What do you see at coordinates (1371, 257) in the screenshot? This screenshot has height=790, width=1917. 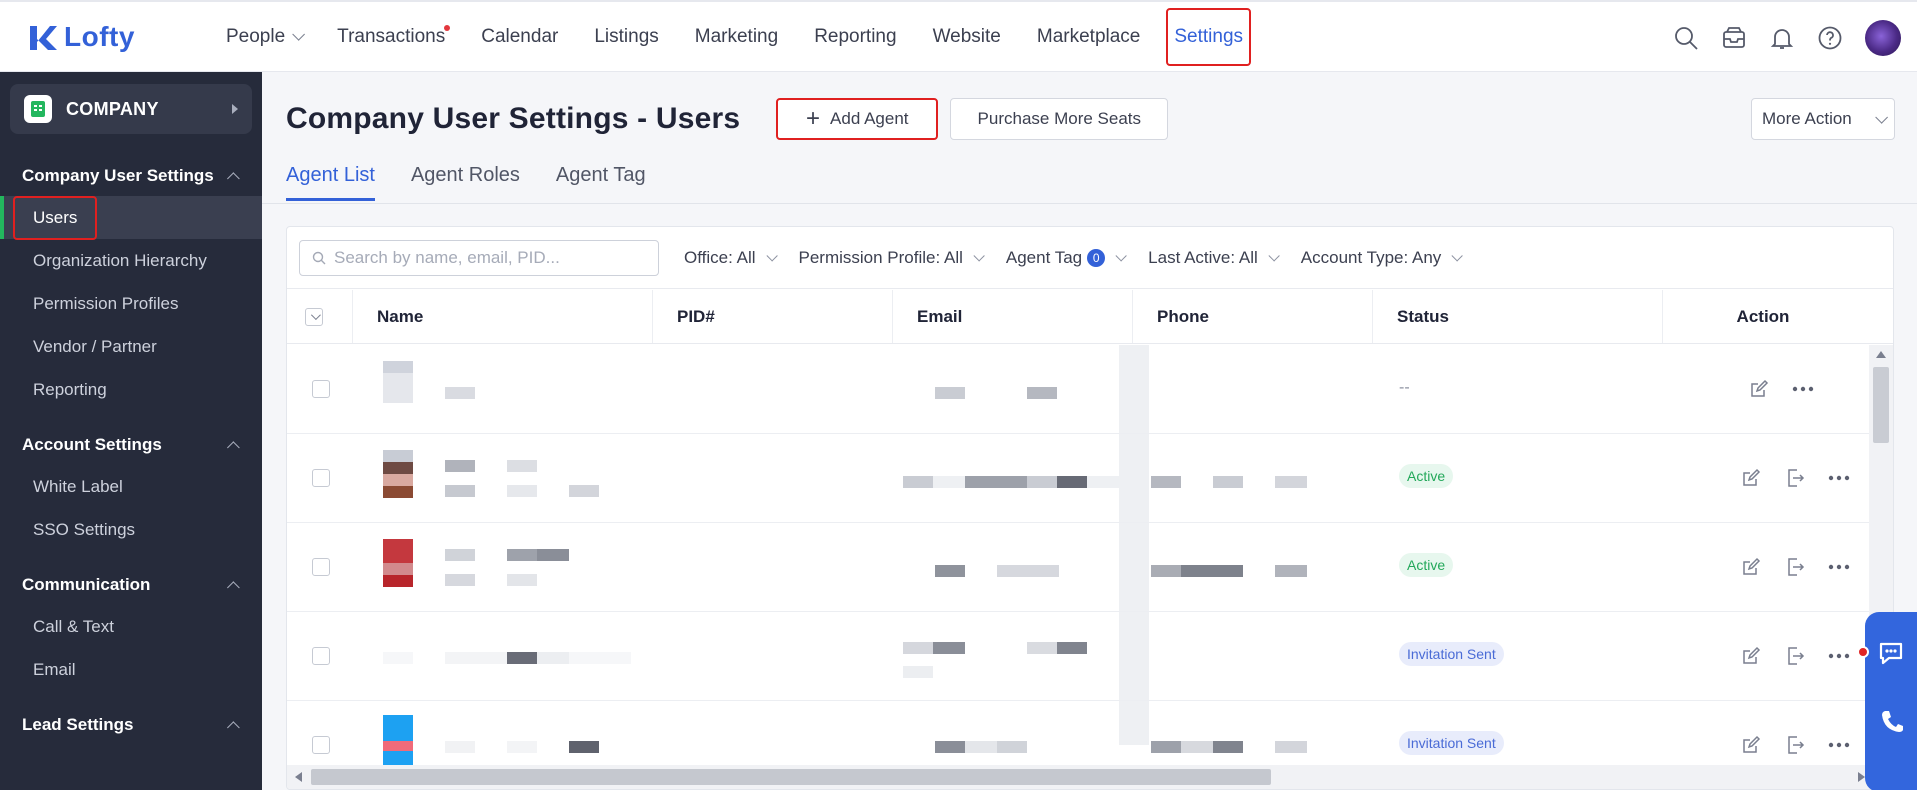 I see `filter-label: Account Type: Any` at bounding box center [1371, 257].